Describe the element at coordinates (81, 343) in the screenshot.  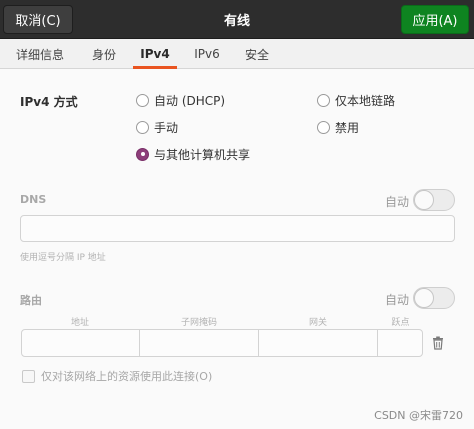
I see `route-address-input` at that location.